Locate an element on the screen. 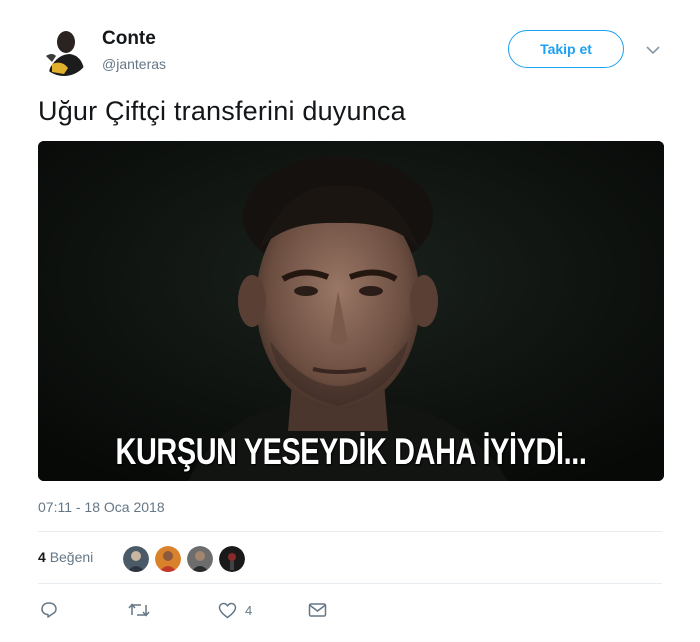  like-count: 4 is located at coordinates (42, 557).